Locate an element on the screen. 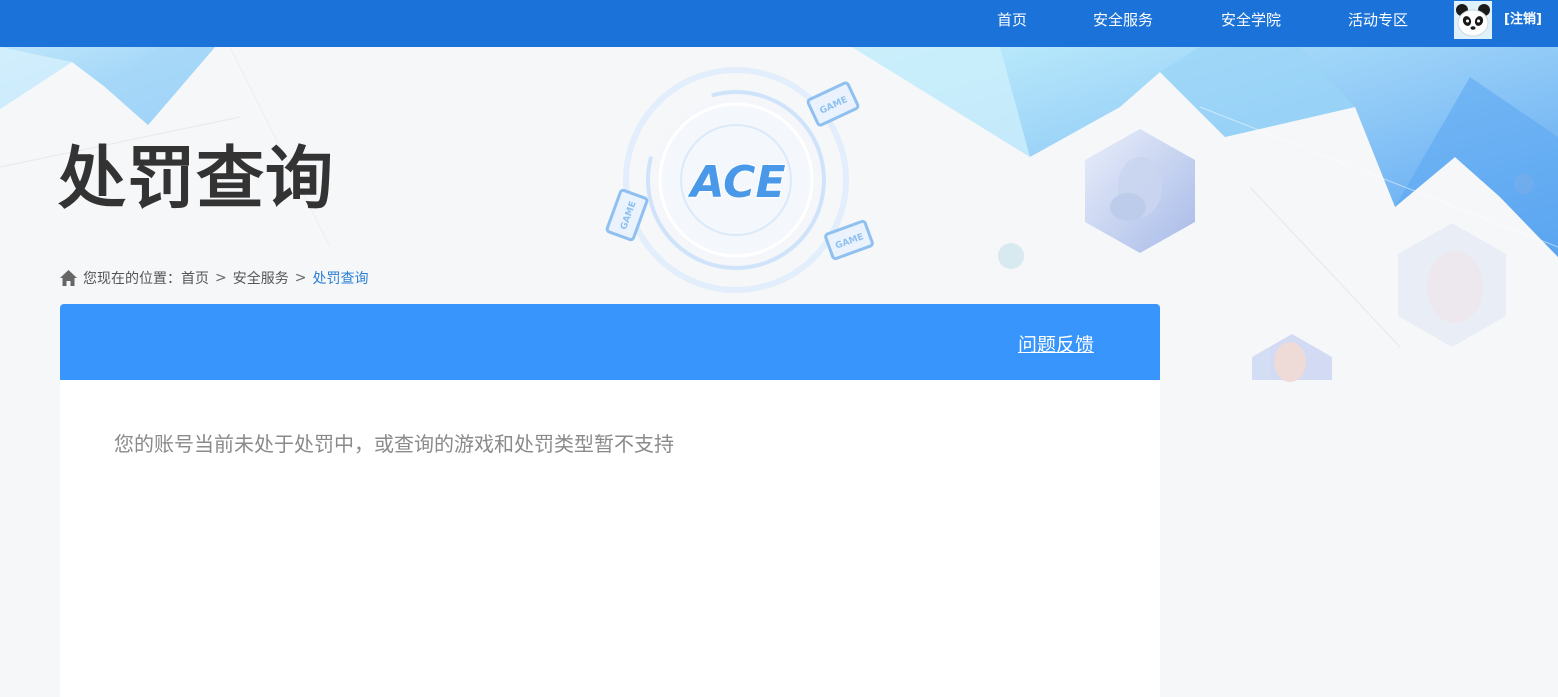 Image resolution: width=1558 pixels, height=697 pixels. page-title: 处罚查询 is located at coordinates (196, 179).